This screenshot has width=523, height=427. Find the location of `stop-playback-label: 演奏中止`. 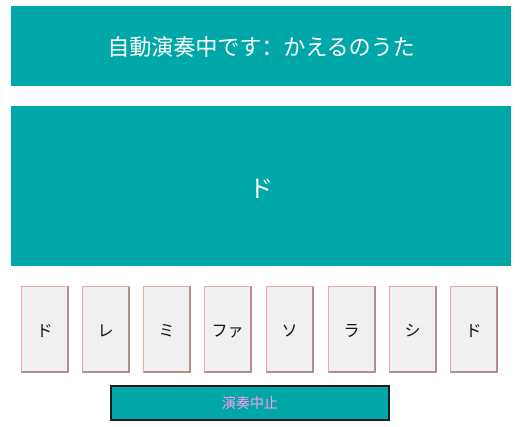

stop-playback-label: 演奏中止 is located at coordinates (250, 404).